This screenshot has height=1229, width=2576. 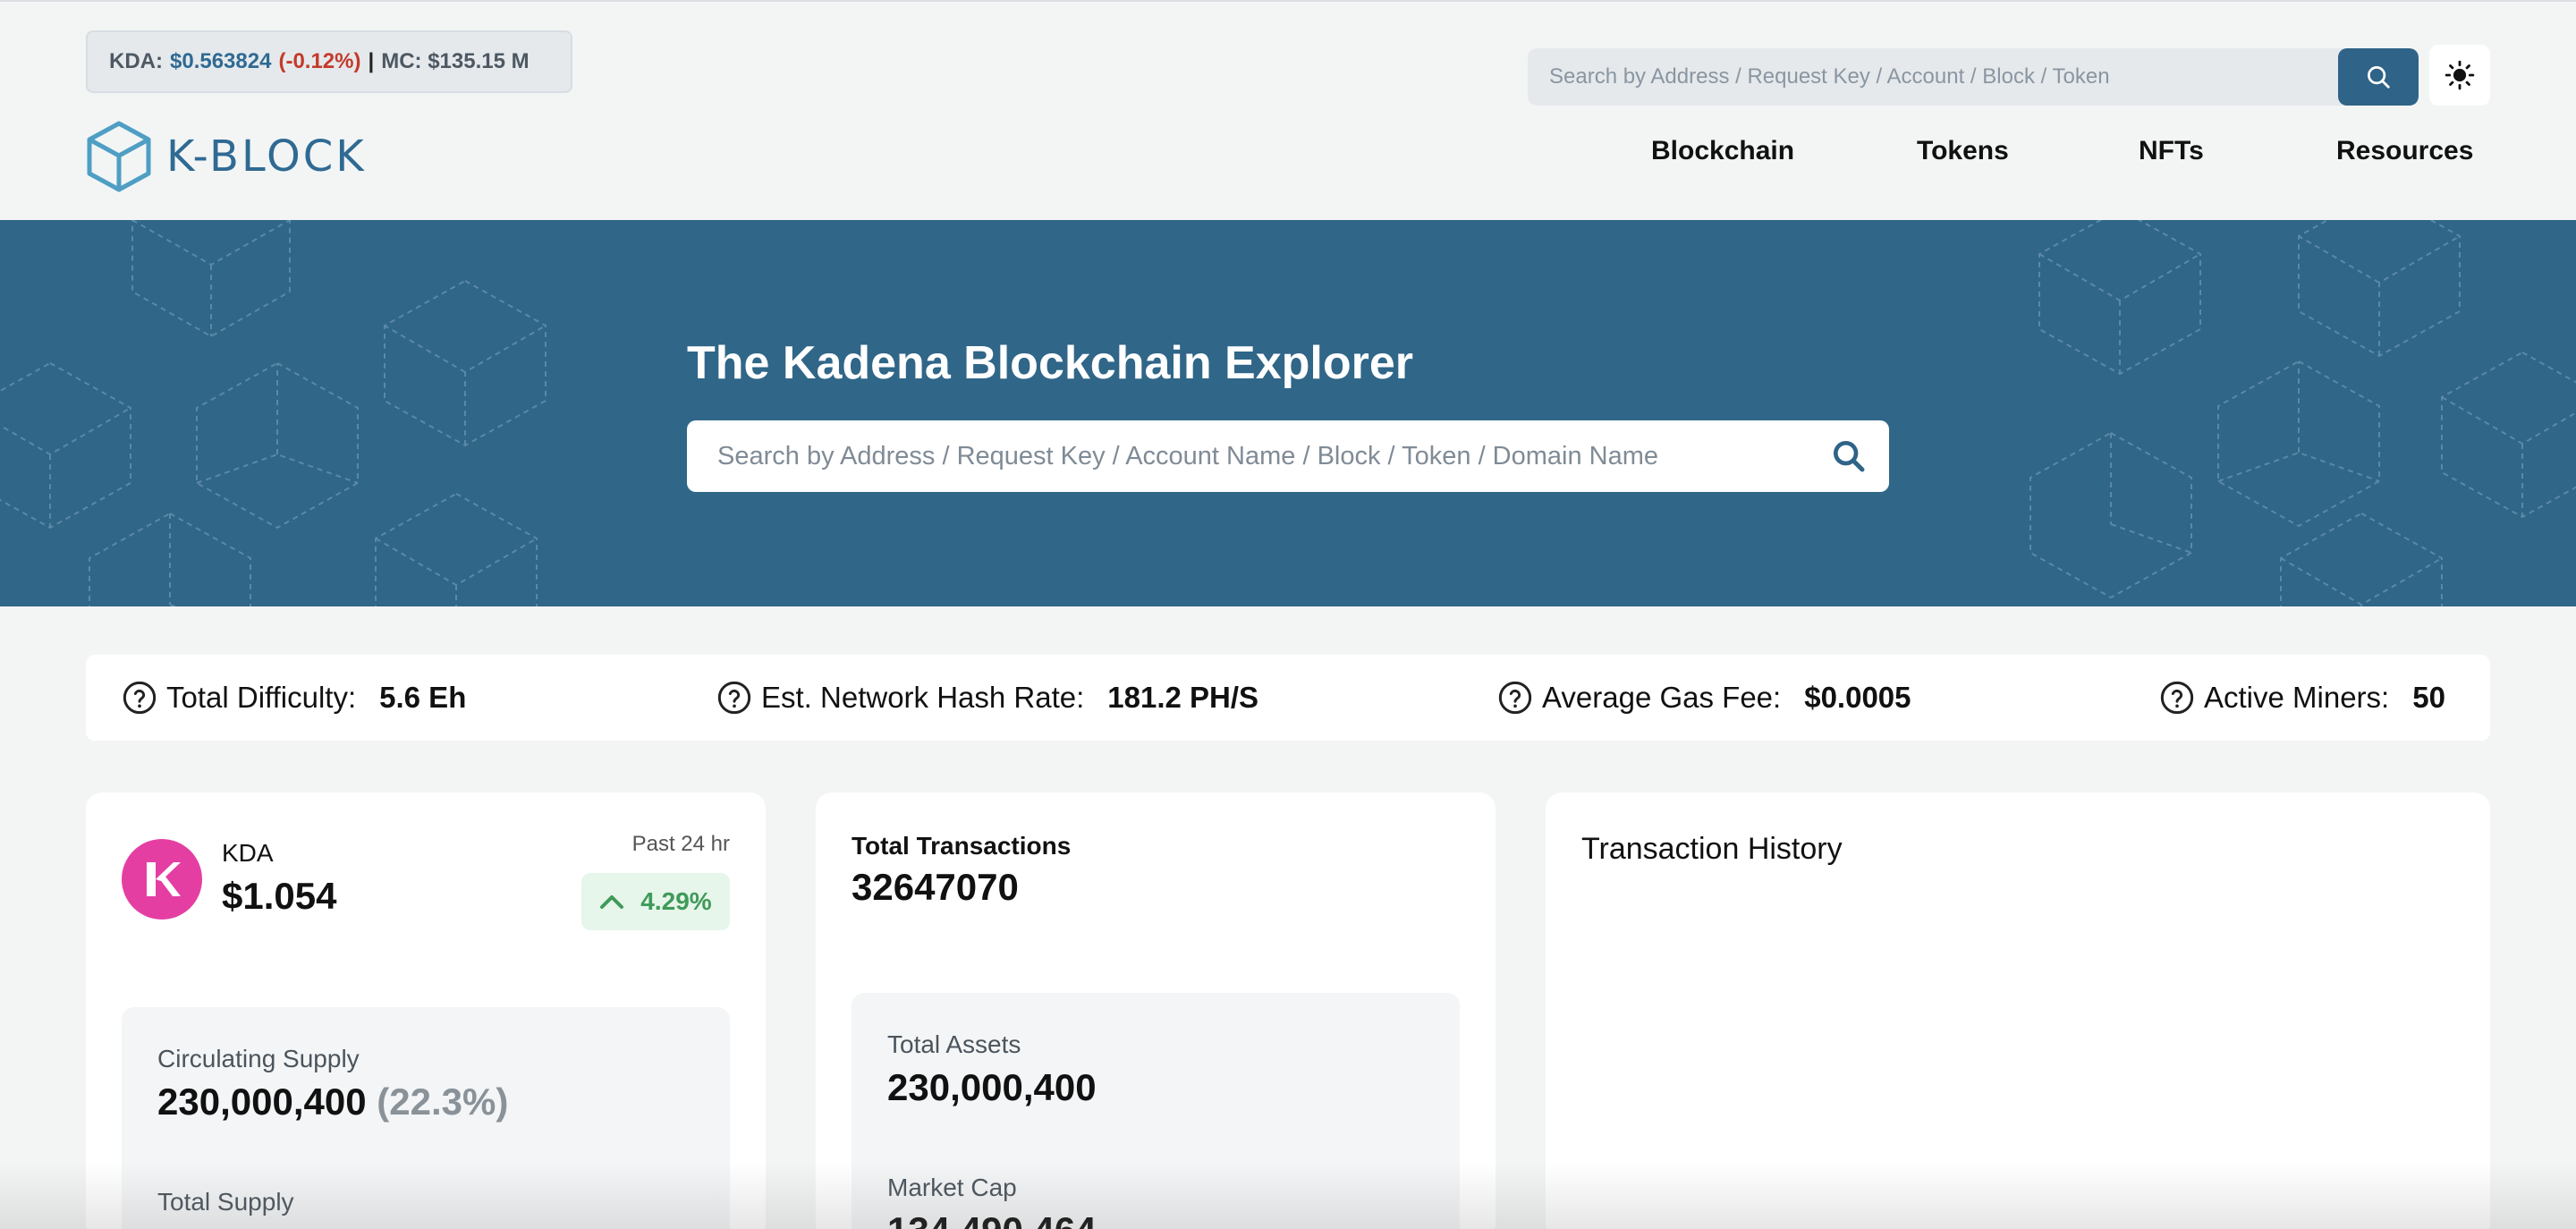 I want to click on total-assets-value: 230,000,400, so click(x=992, y=1087).